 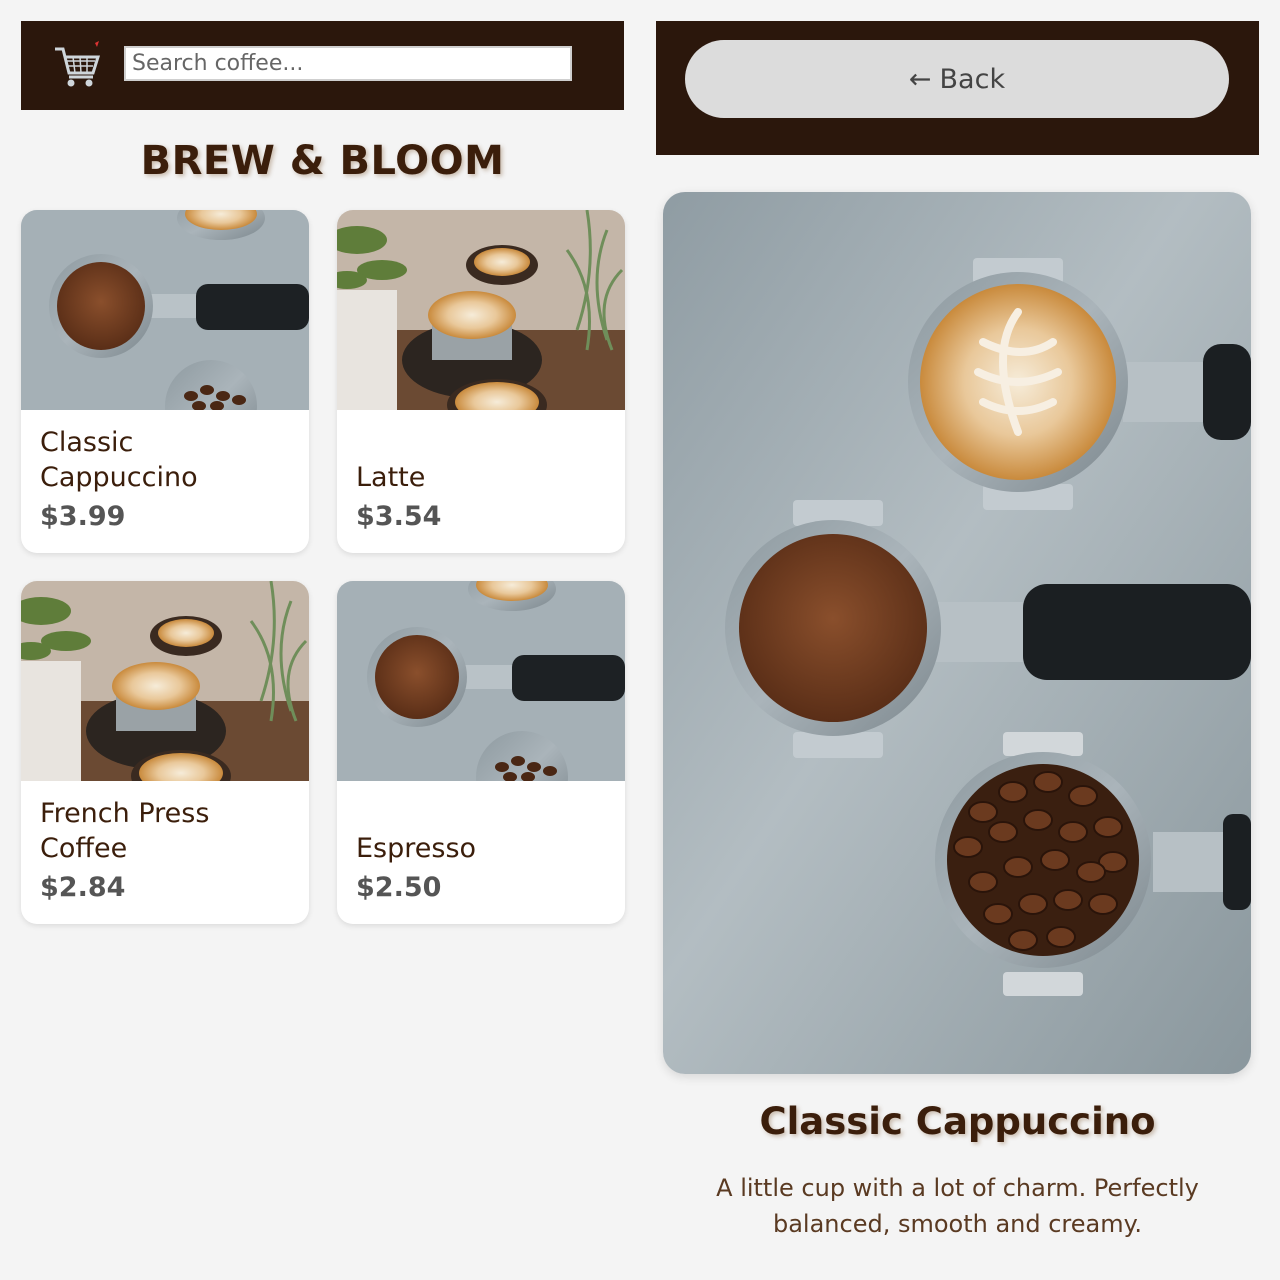 I want to click on back-button-label: Back, so click(x=972, y=79).